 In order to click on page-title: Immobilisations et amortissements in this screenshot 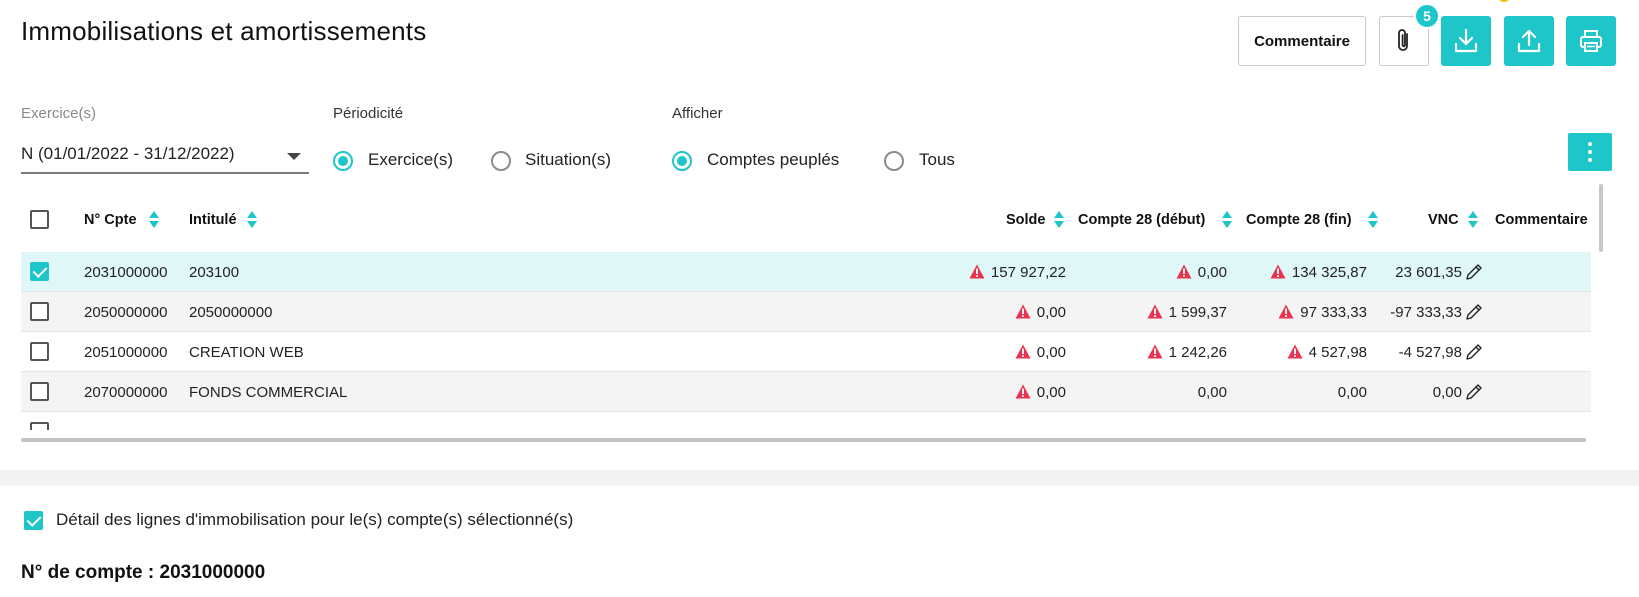, I will do `click(224, 31)`.